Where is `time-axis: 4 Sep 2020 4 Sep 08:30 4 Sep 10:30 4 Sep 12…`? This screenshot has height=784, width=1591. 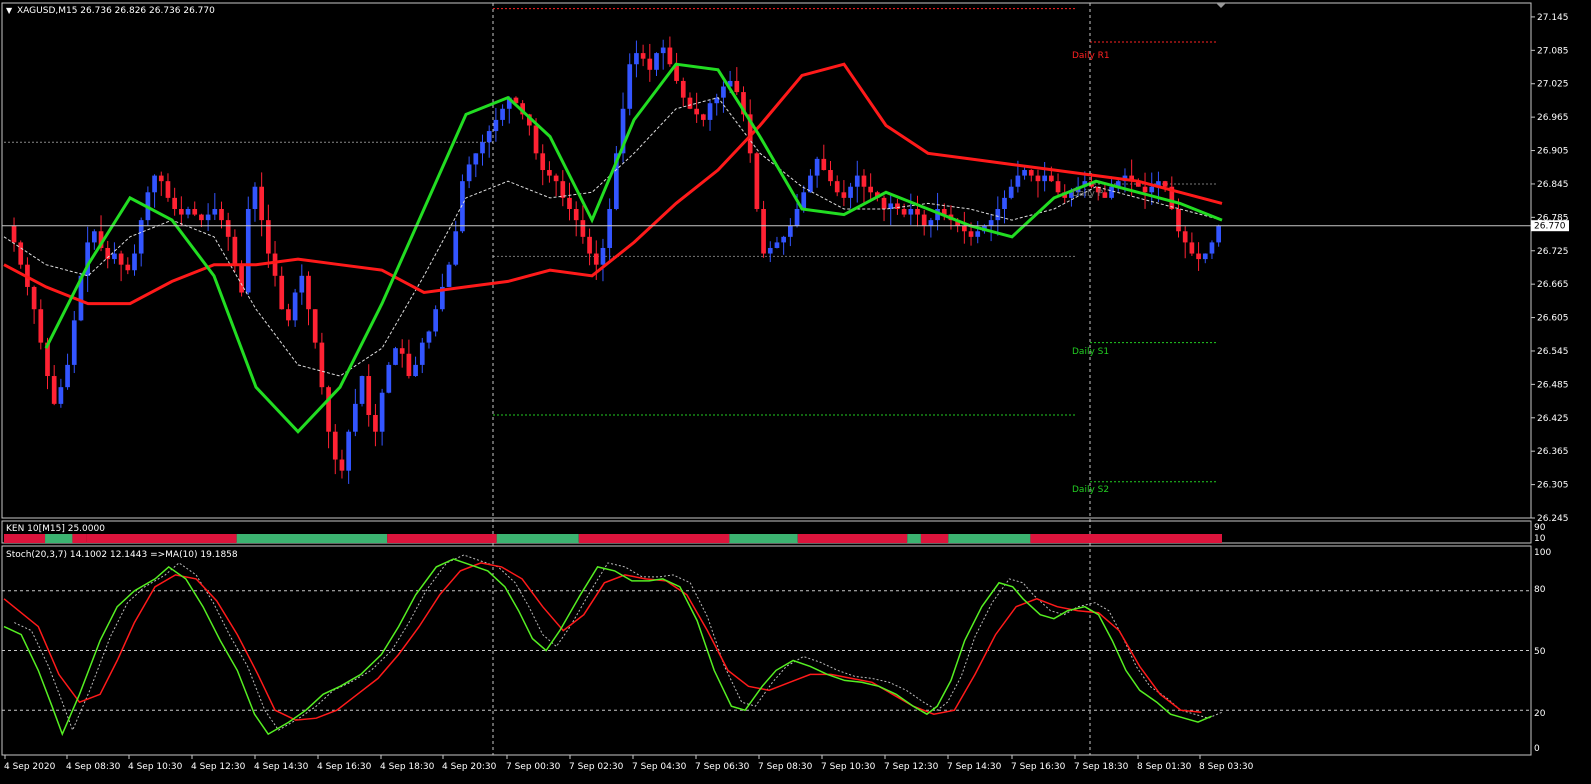
time-axis: 4 Sep 2020 4 Sep 08:30 4 Sep 10:30 4 Sep 12… is located at coordinates (629, 763).